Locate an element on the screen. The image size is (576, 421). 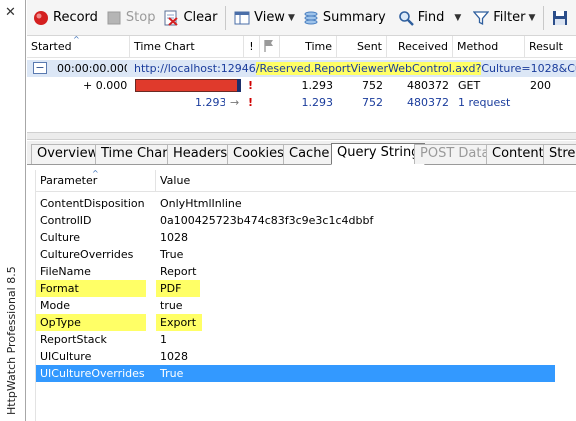
url-path-highlight: /Reserved.ReportViewerWebControl.axd? is located at coordinates (368, 68).